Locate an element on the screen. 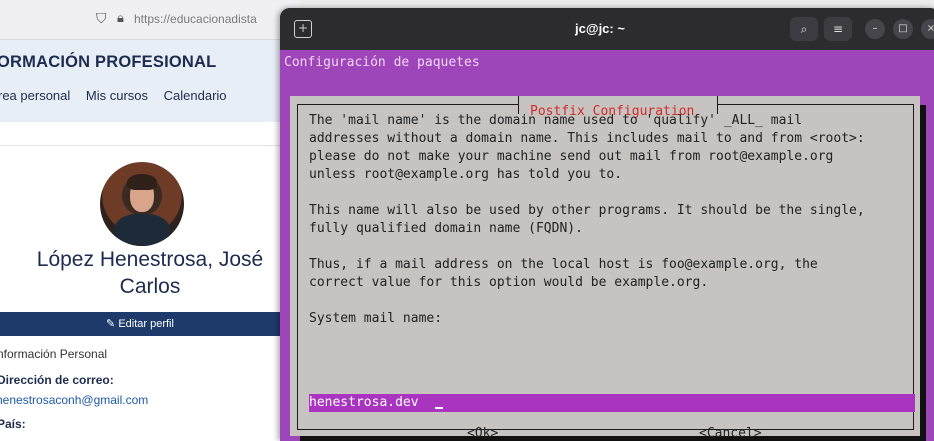  site-nav: rea personal Mis cursos Calendario is located at coordinates (119, 95).